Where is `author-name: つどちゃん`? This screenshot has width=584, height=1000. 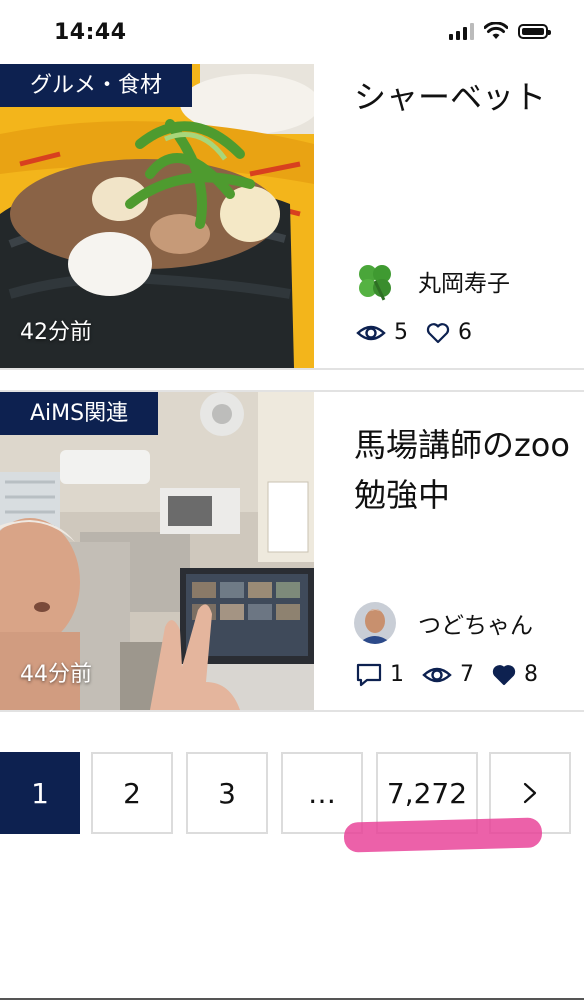
author-name: つどちゃん is located at coordinates (475, 626).